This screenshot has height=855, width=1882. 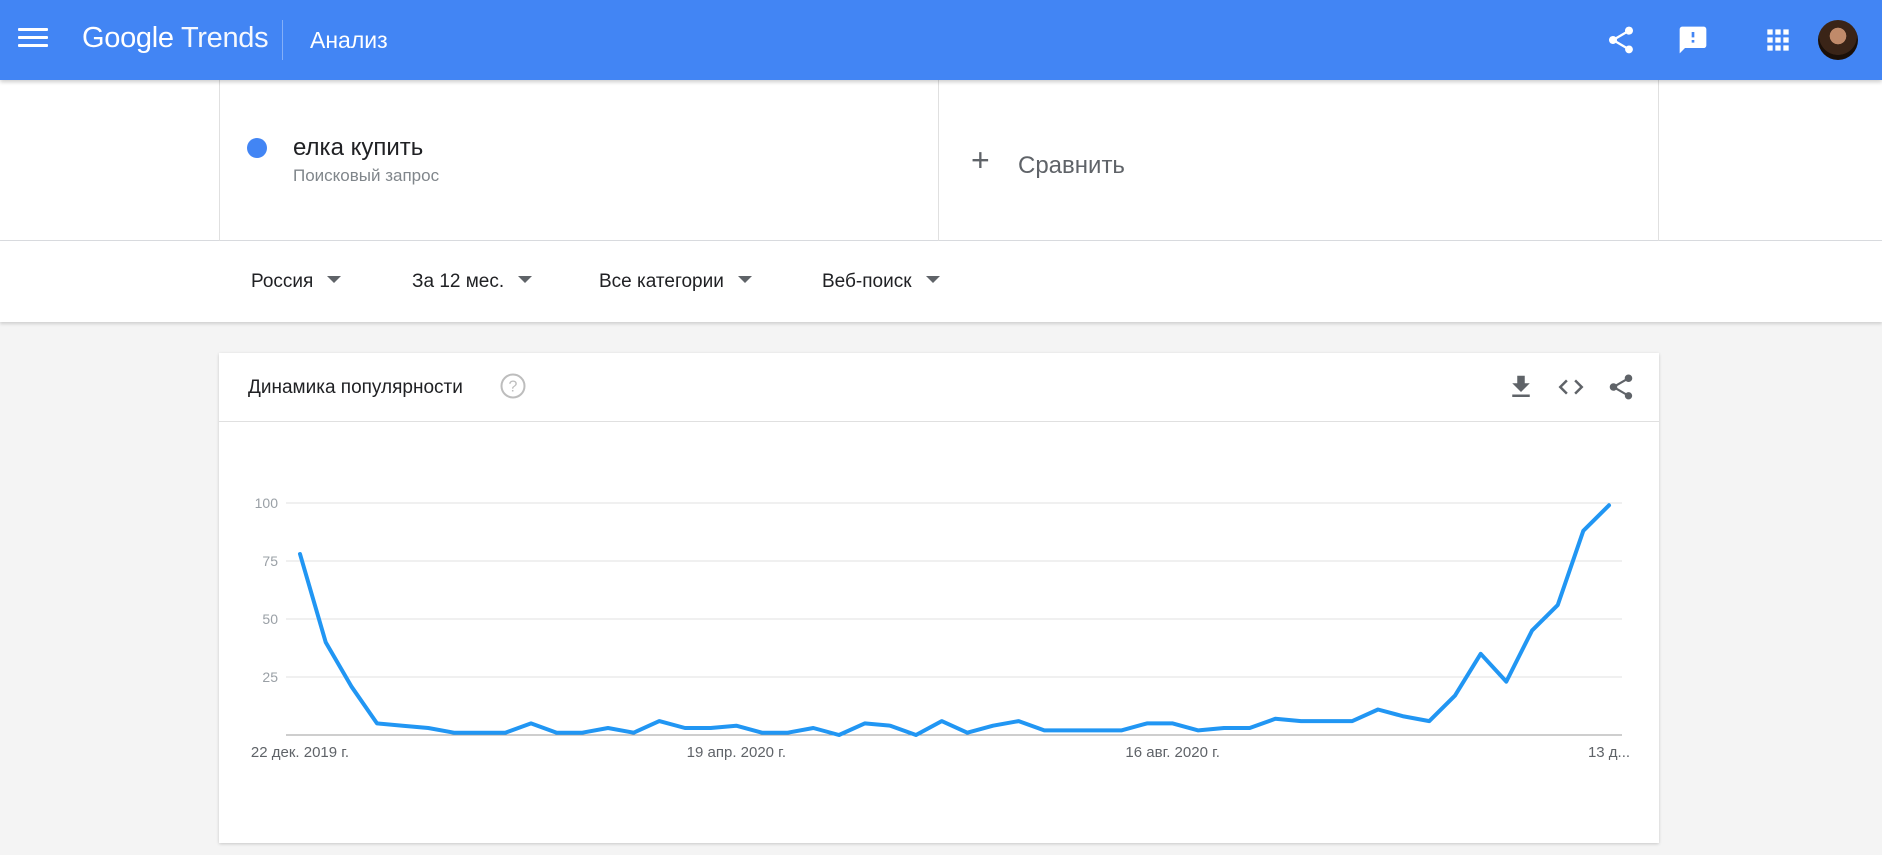 What do you see at coordinates (1299, 160) in the screenshot?
I see `compare-button: + Сравнить` at bounding box center [1299, 160].